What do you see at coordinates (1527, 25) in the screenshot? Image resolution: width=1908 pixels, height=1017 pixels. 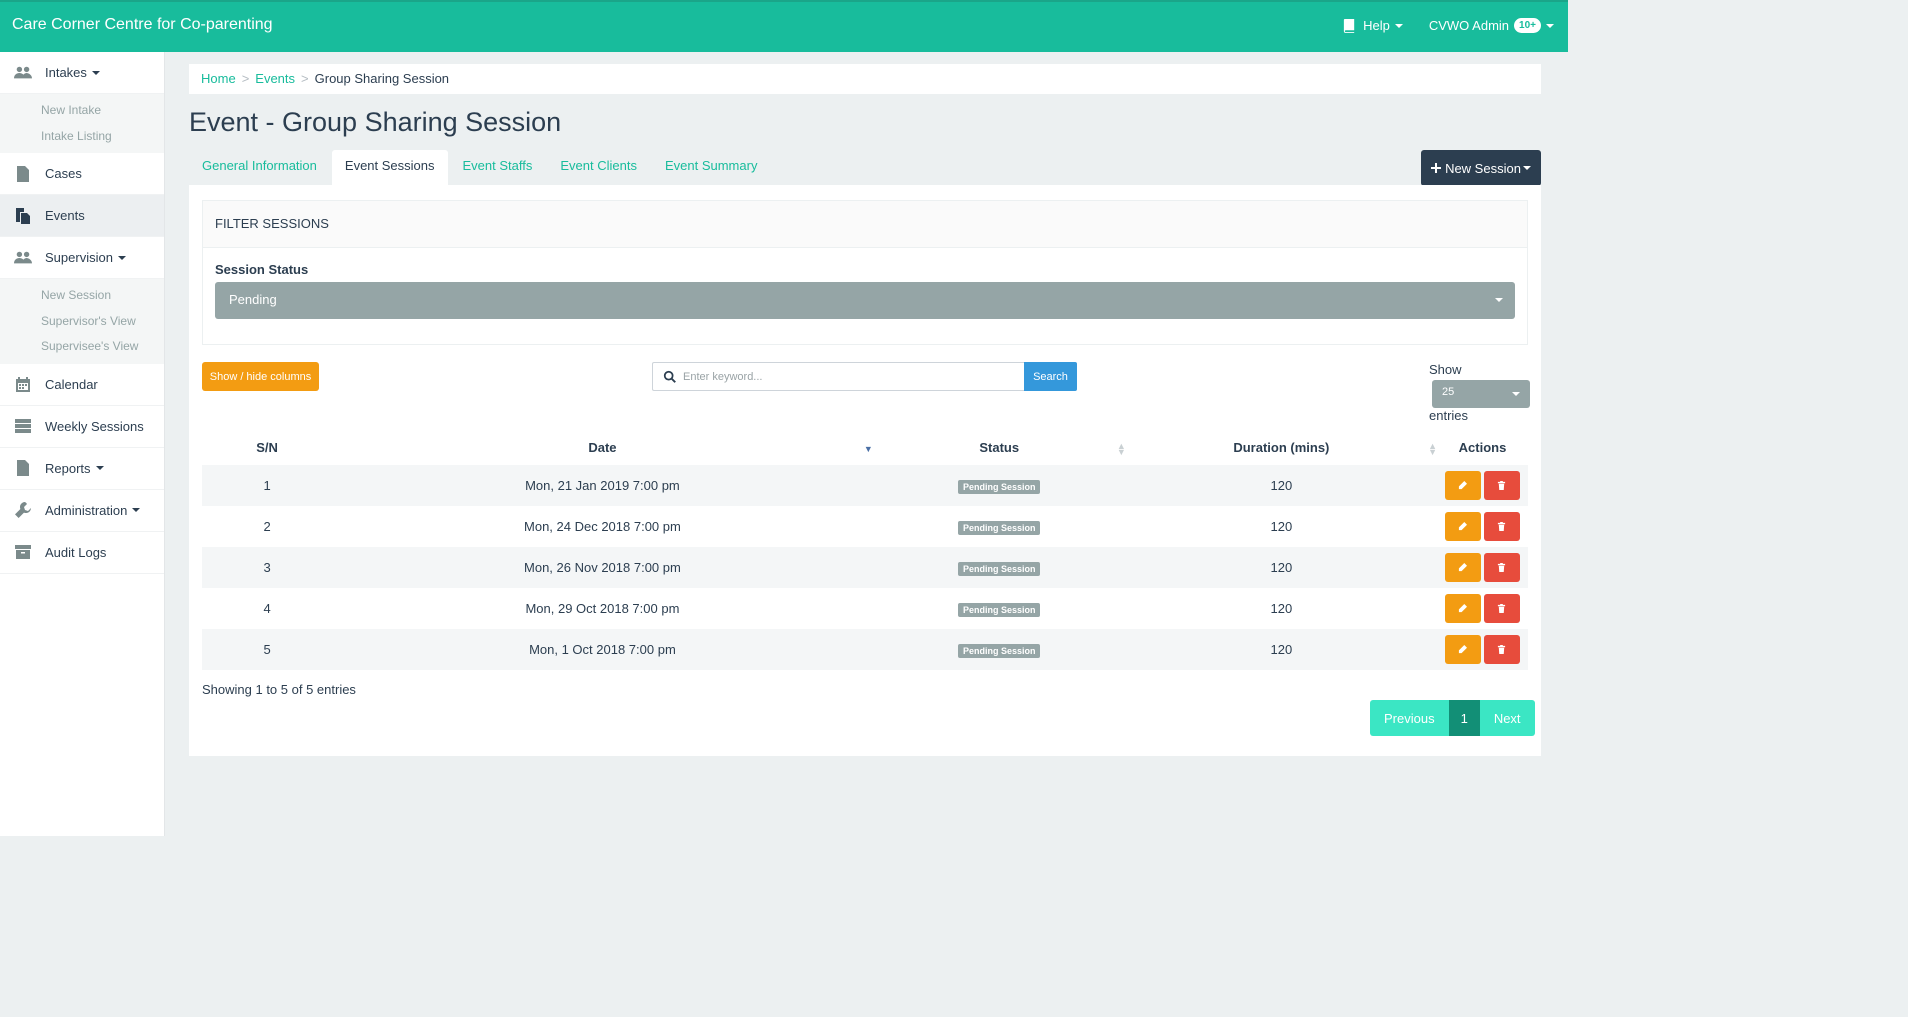 I see `notification-badge: 10+` at bounding box center [1527, 25].